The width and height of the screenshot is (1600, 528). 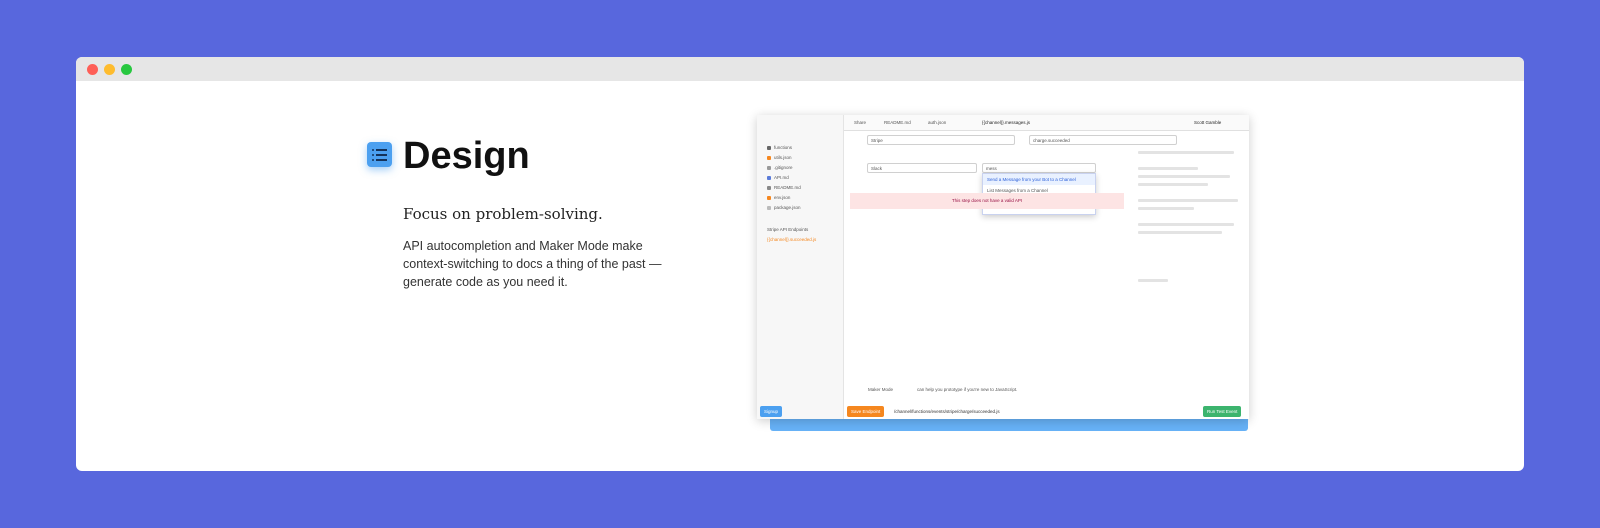 I want to click on sidebar-item: README.md, so click(x=784, y=187).